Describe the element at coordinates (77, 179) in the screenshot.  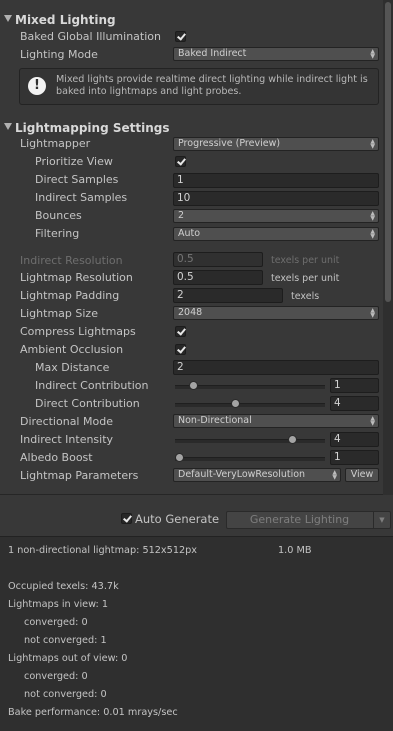
I see `direct-samples-label: Direct Samples` at that location.